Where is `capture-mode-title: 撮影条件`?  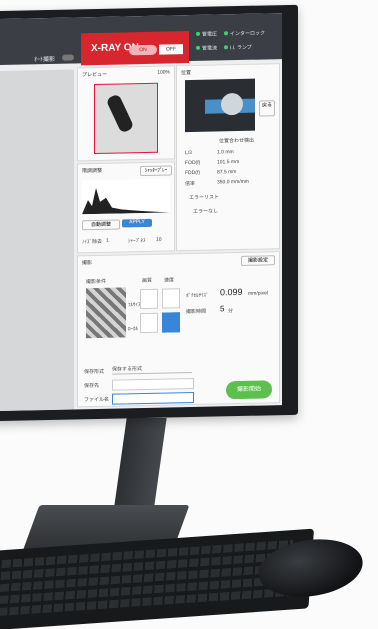
capture-mode-title: 撮影条件 is located at coordinates (96, 282).